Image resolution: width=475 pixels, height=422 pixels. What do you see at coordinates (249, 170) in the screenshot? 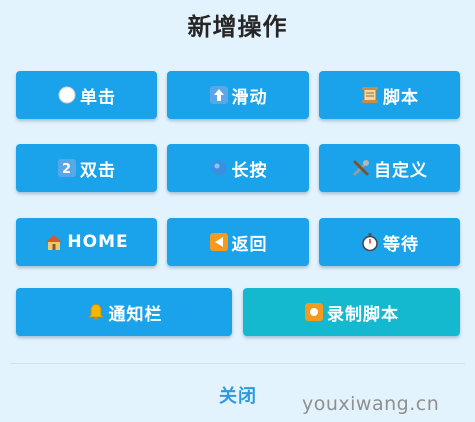
I see `long-press-button-label: 长按` at bounding box center [249, 170].